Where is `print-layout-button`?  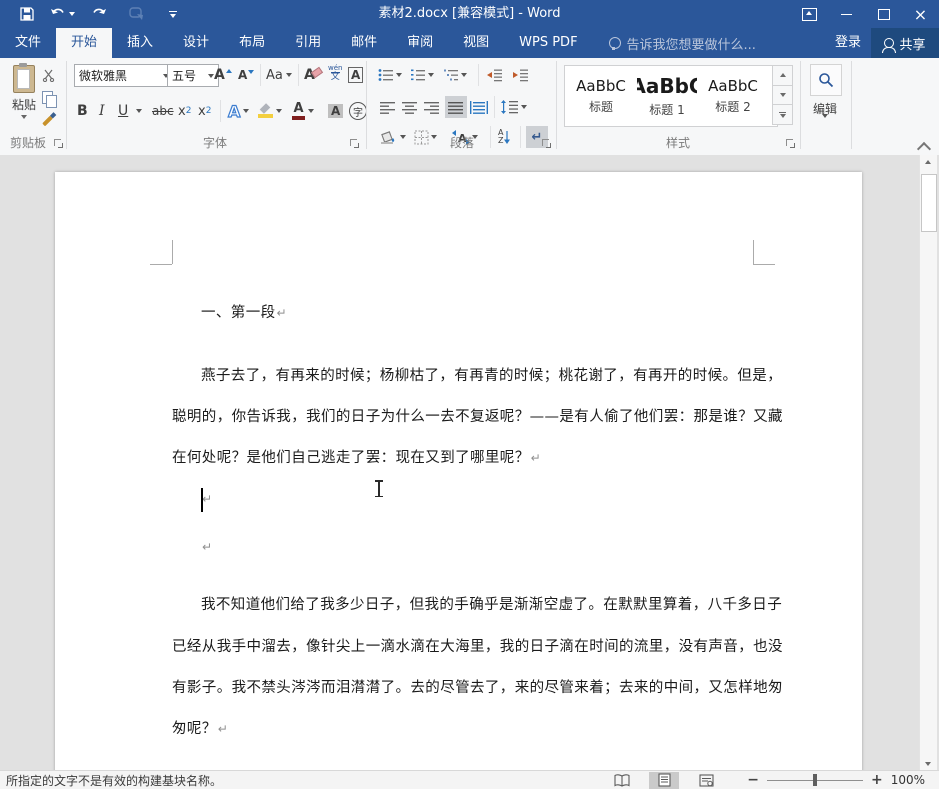 print-layout-button is located at coordinates (664, 780).